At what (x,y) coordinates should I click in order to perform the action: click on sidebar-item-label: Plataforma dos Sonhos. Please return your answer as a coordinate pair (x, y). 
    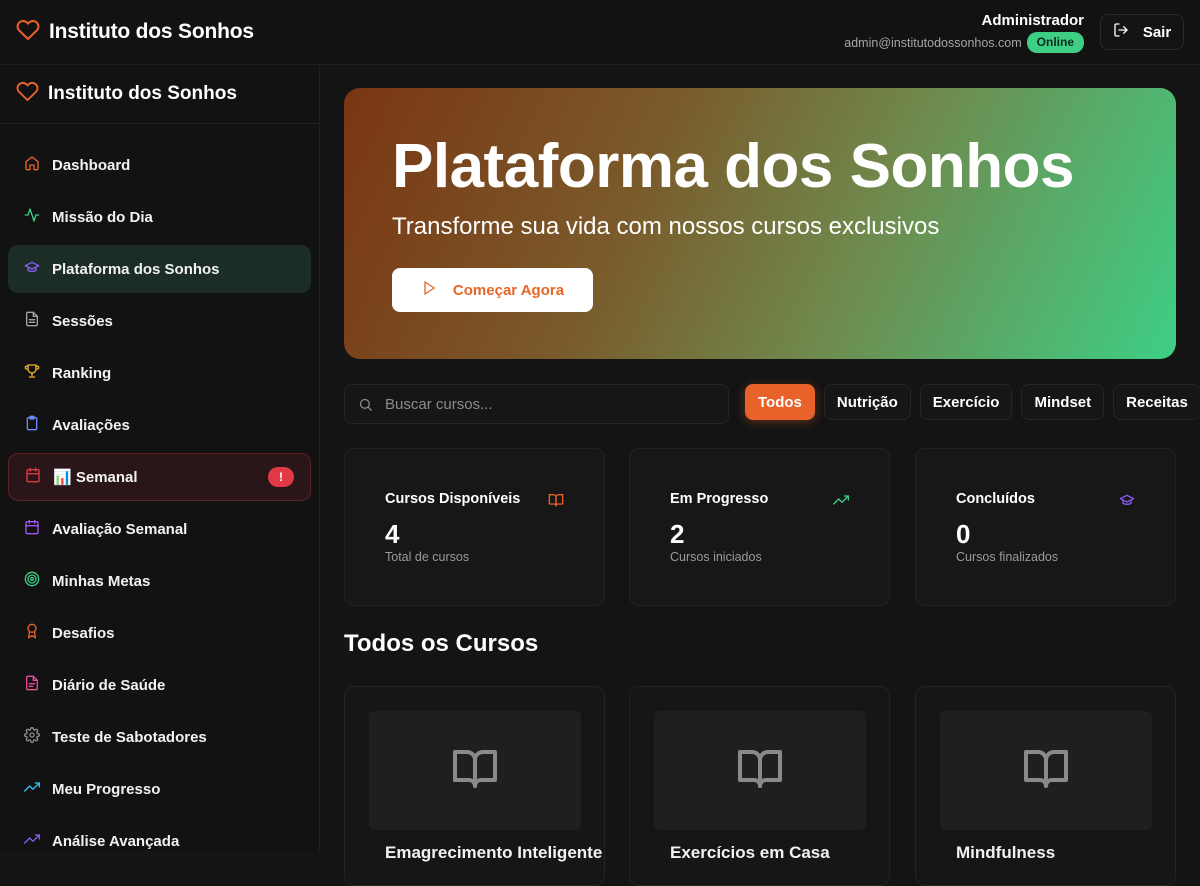
    Looking at the image, I should click on (136, 269).